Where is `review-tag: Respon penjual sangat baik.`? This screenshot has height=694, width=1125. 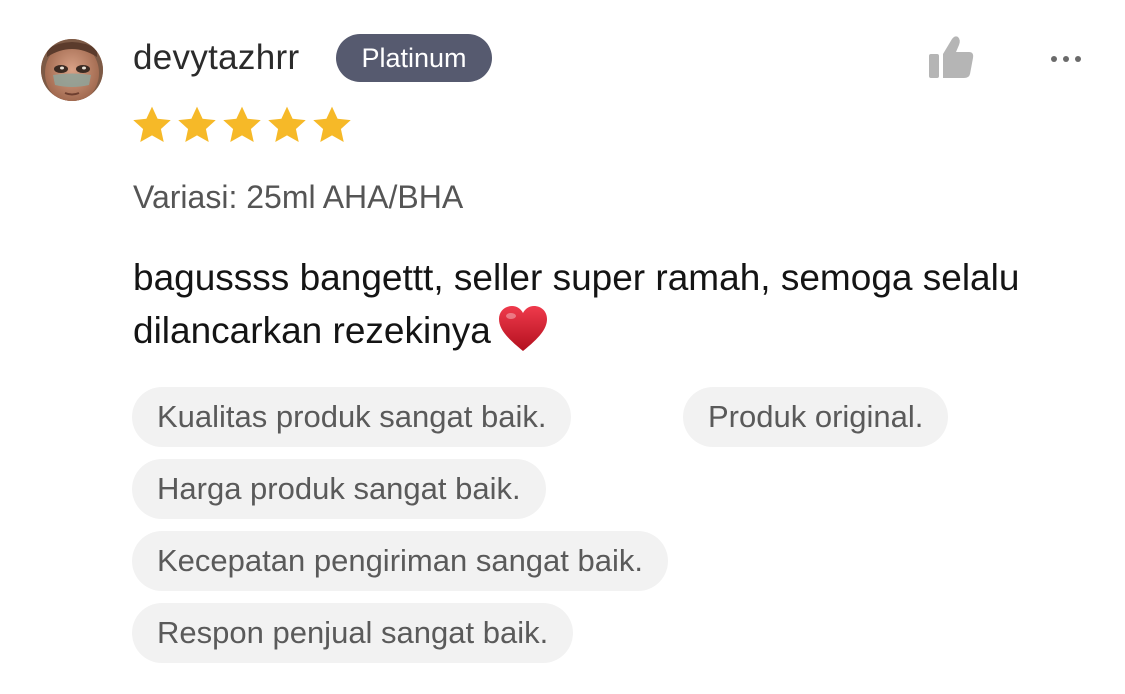 review-tag: Respon penjual sangat baik. is located at coordinates (353, 633).